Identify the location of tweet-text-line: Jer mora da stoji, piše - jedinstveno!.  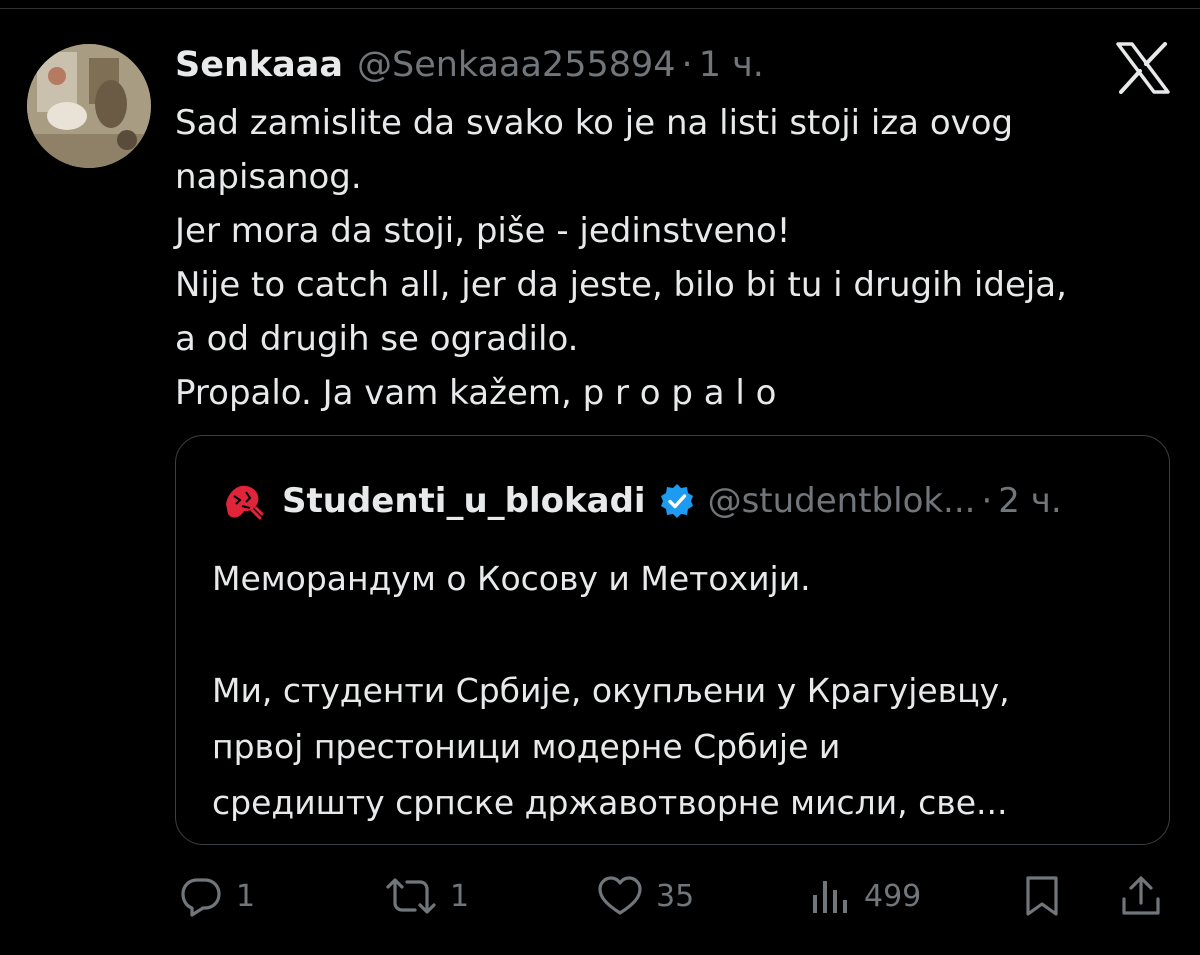
(483, 231).